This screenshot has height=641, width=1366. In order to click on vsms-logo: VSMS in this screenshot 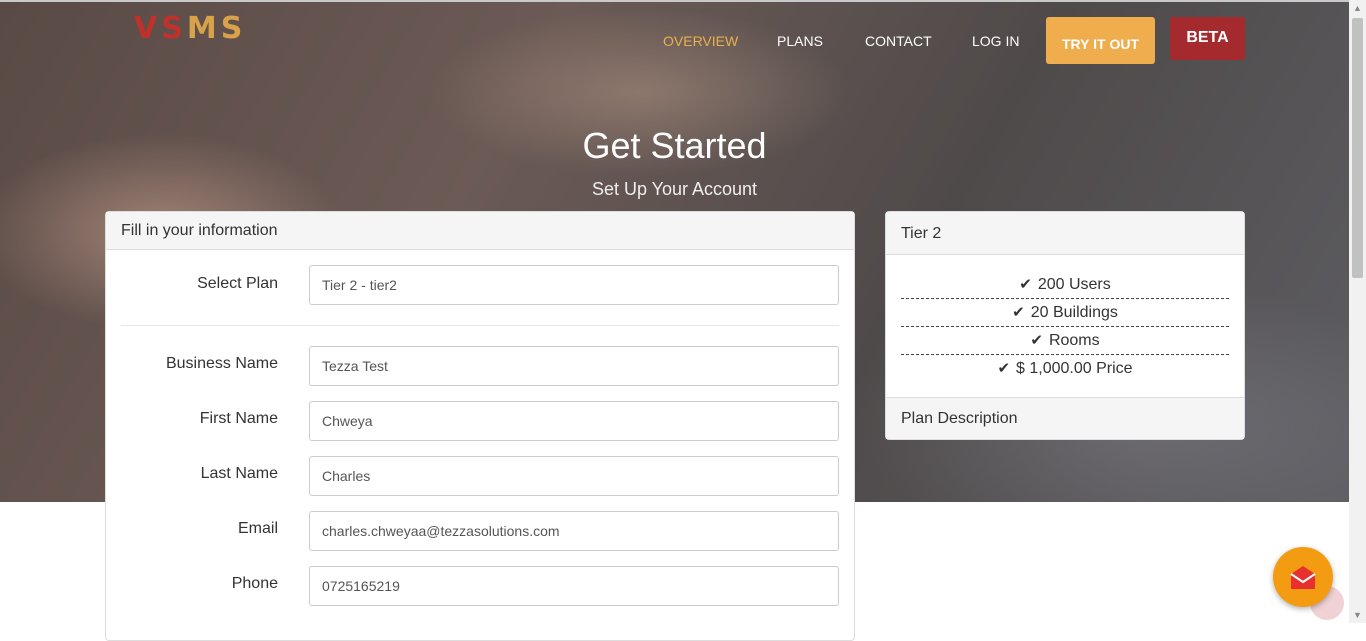, I will do `click(190, 29)`.